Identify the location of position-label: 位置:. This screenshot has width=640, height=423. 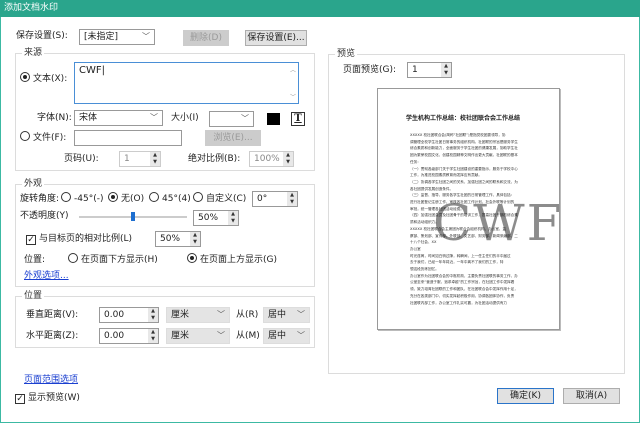
(35, 260).